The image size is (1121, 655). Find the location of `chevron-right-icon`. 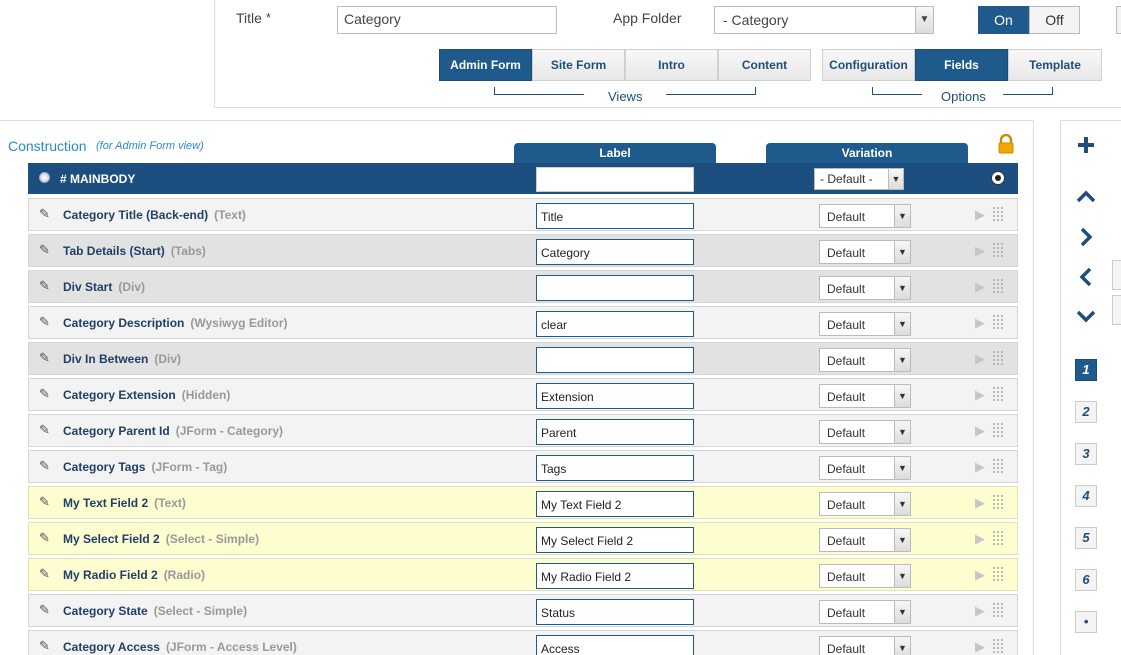

chevron-right-icon is located at coordinates (1086, 237).